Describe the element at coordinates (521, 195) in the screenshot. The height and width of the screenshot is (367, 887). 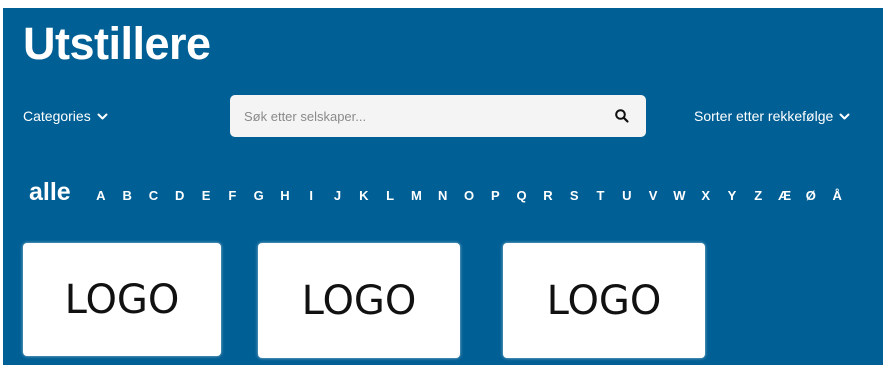
I see `letter-filter: Q` at that location.